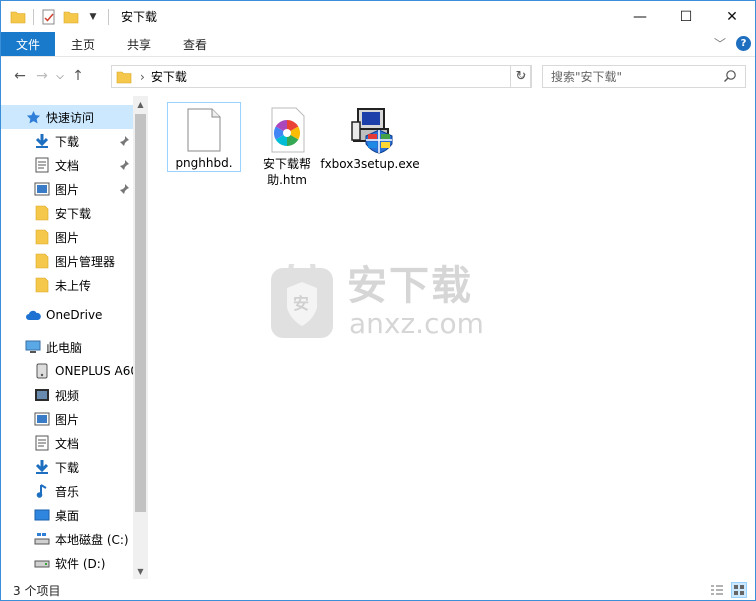  I want to click on sidebar-item-local-disk-c: 本地磁盘 (C:), so click(67, 539).